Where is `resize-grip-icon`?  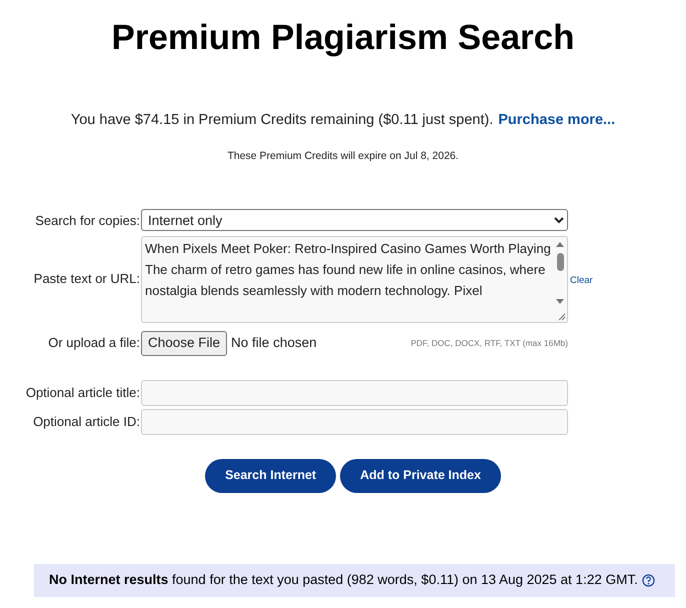 resize-grip-icon is located at coordinates (561, 316).